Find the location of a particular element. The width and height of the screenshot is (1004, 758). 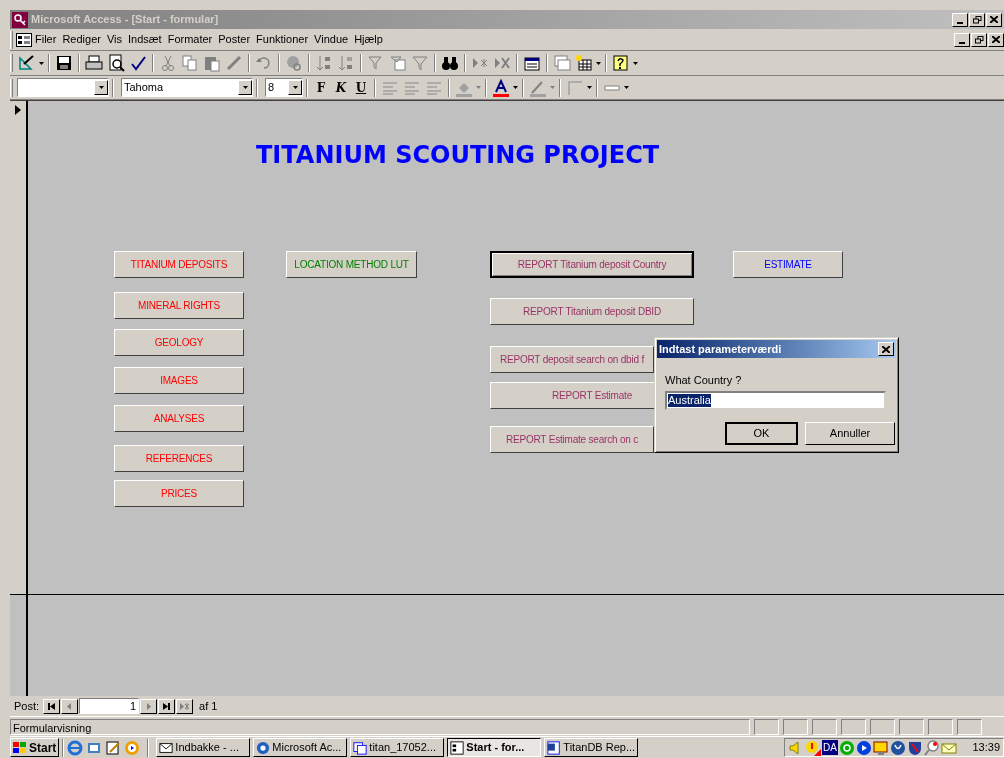

form-icon is located at coordinates (24, 39).